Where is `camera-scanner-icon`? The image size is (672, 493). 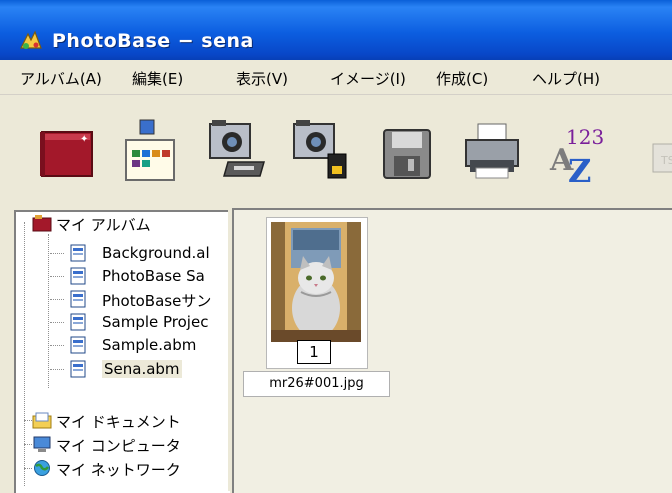 camera-scanner-icon is located at coordinates (238, 152).